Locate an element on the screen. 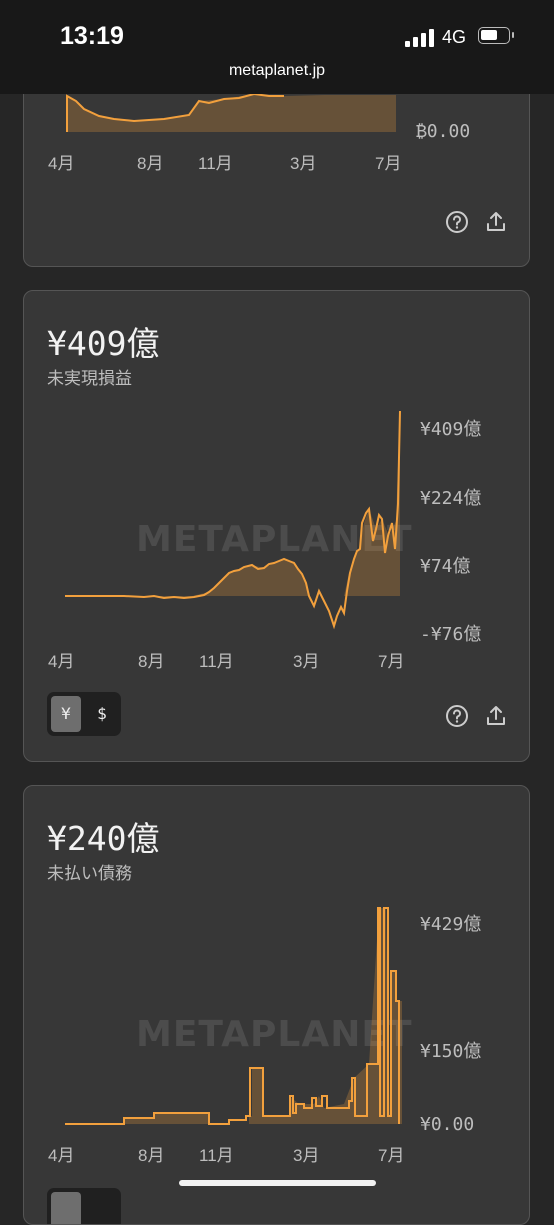 This screenshot has height=1225, width=554. status-bar: 13:19 4G metaplanet.jp is located at coordinates (277, 47).